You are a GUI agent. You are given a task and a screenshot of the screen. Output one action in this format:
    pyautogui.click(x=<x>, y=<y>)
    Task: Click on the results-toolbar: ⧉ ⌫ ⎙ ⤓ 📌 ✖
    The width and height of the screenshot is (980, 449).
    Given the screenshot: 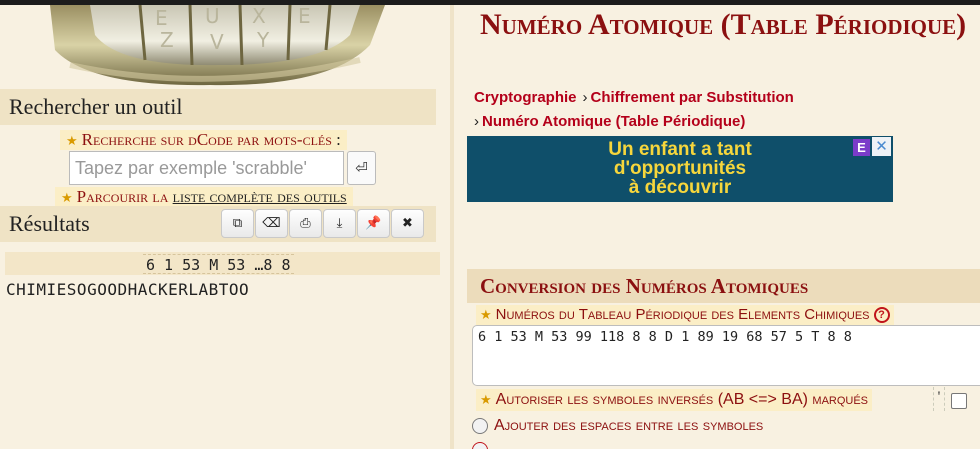 What is the action you would take?
    pyautogui.click(x=322, y=224)
    